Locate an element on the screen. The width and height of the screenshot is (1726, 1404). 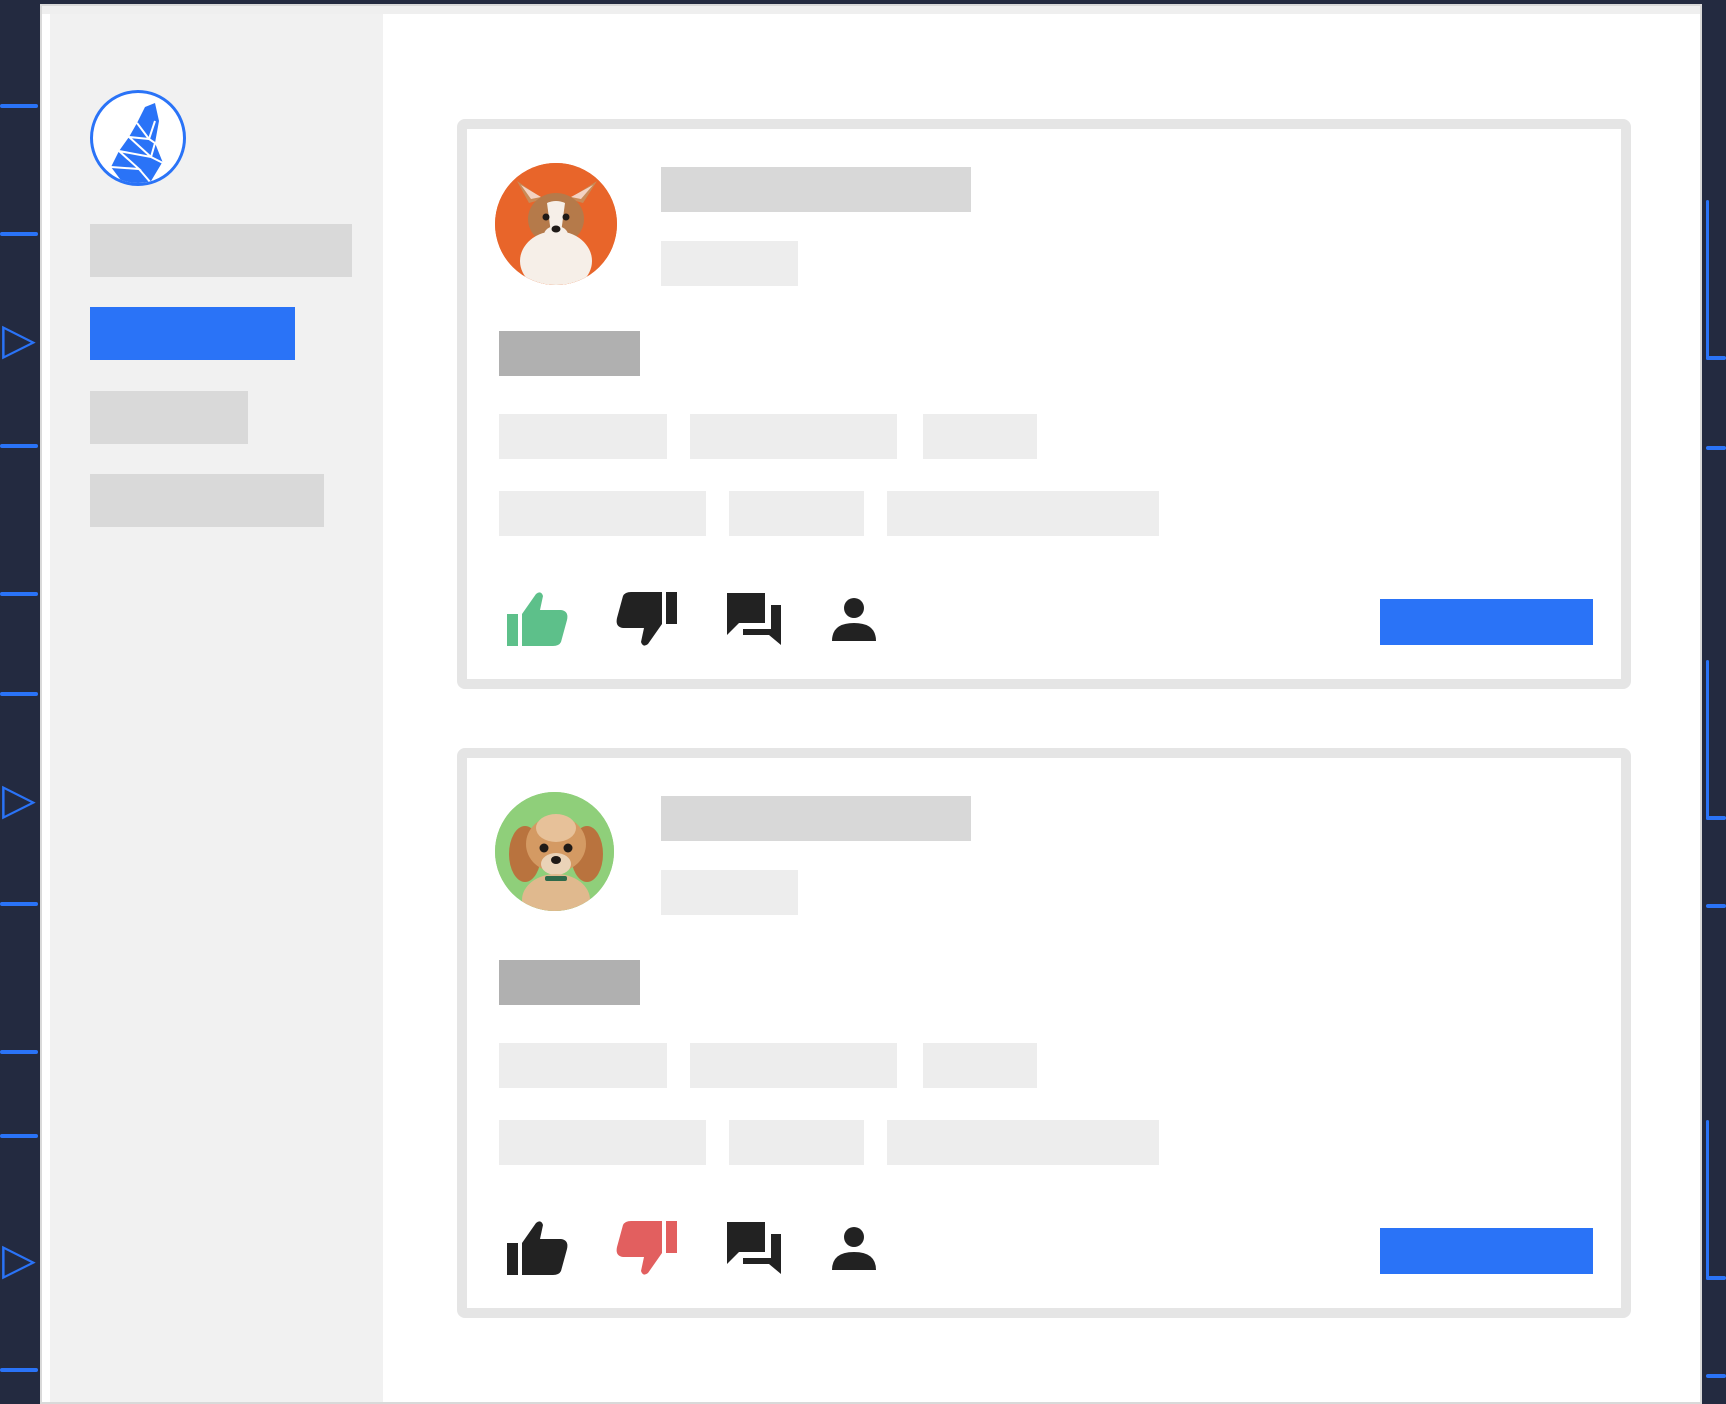
logo-icon is located at coordinates (138, 138).